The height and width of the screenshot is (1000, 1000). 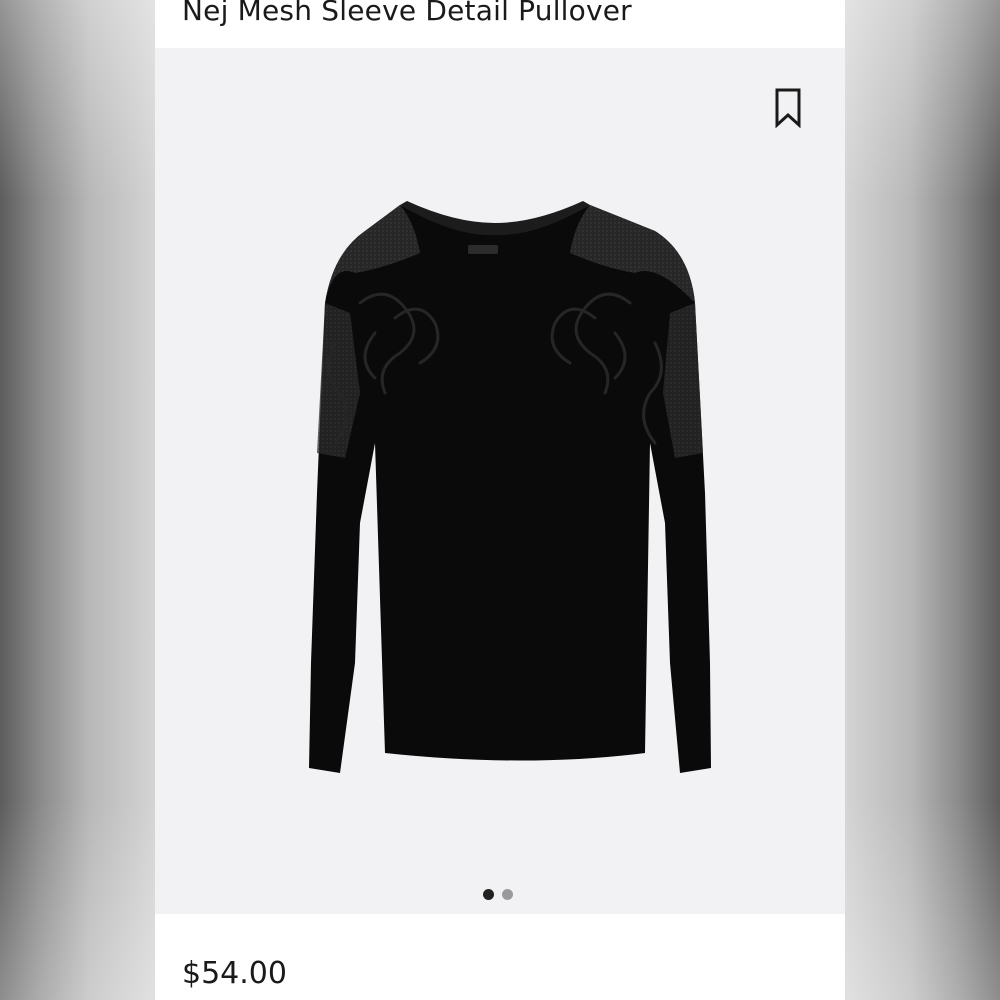 I want to click on neck-label, so click(x=483, y=249).